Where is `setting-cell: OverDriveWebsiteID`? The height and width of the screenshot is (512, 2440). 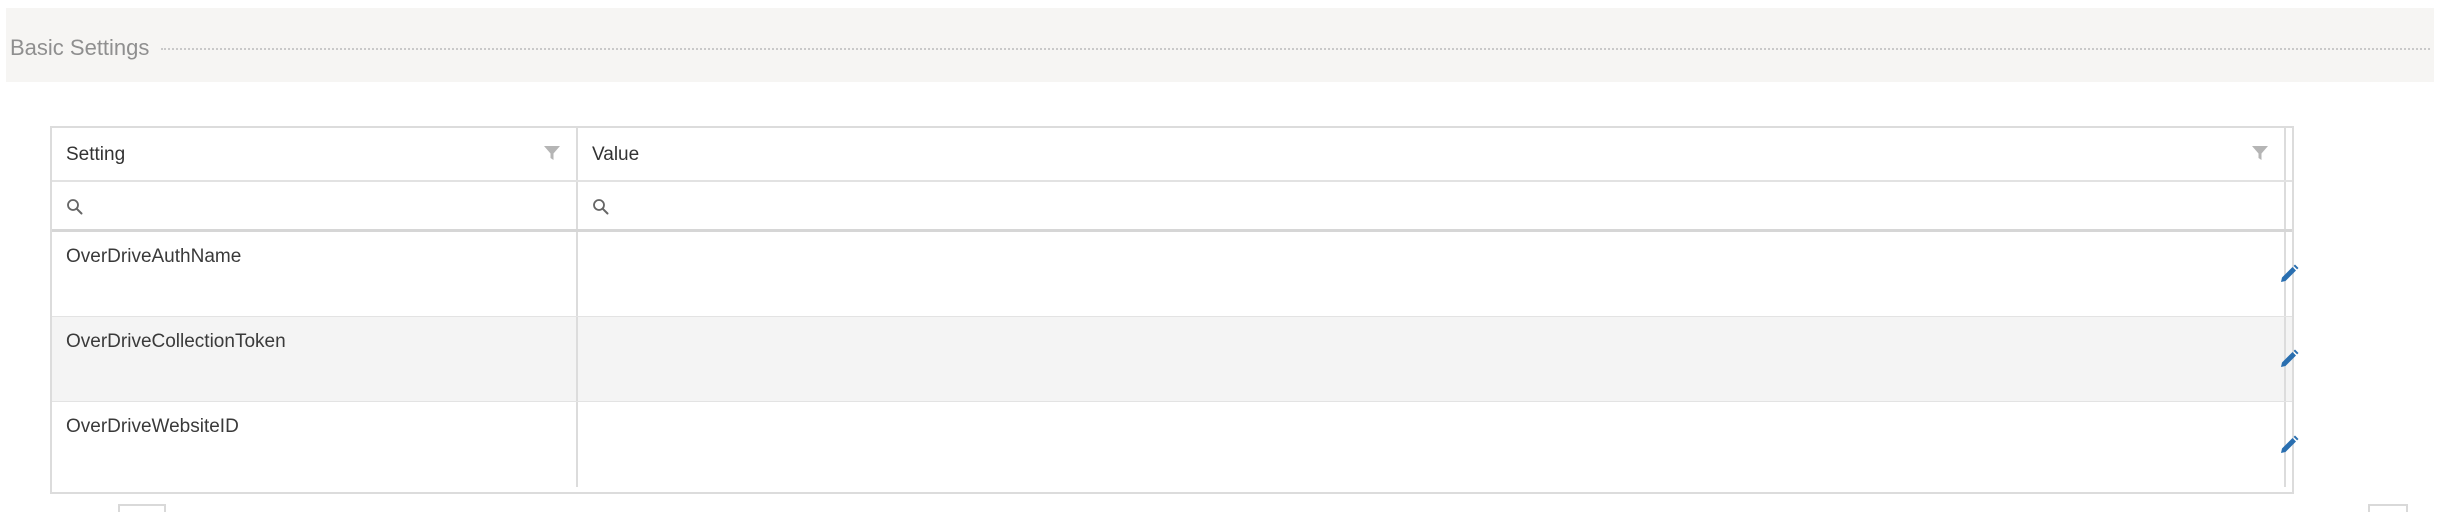
setting-cell: OverDriveWebsiteID is located at coordinates (315, 444).